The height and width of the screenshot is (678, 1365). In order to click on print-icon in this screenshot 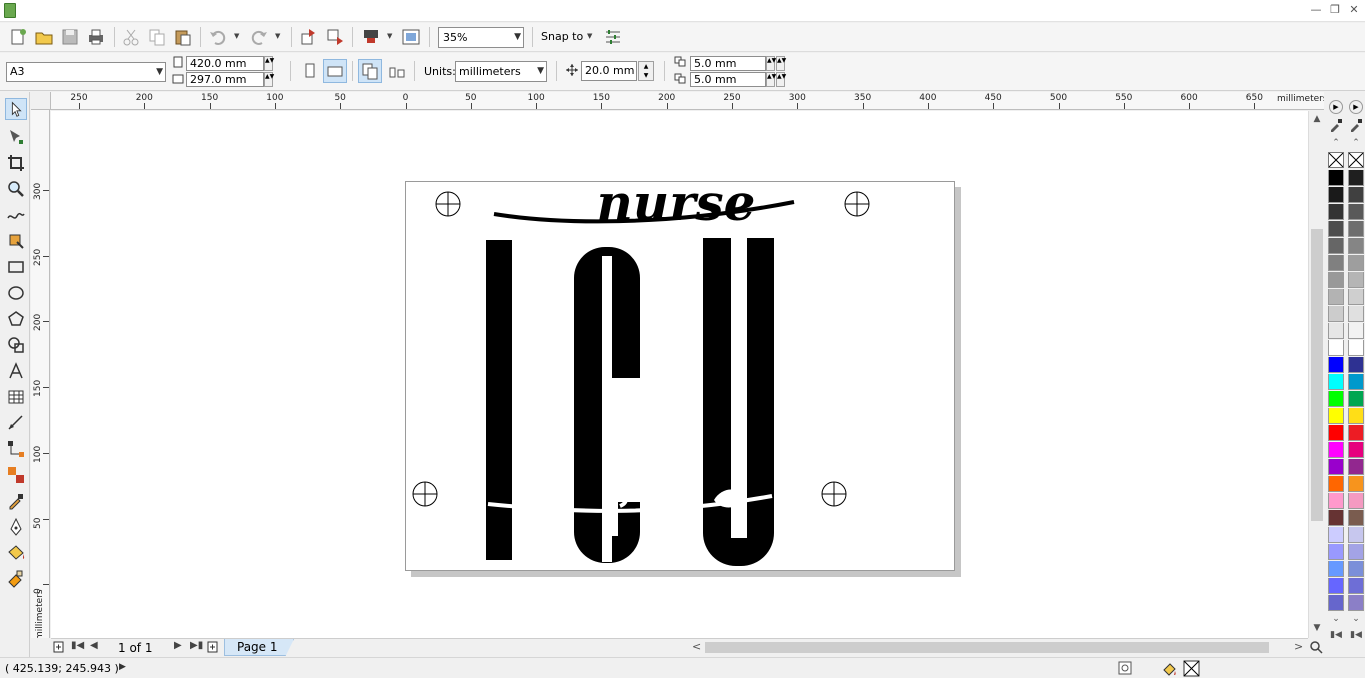, I will do `click(96, 37)`.